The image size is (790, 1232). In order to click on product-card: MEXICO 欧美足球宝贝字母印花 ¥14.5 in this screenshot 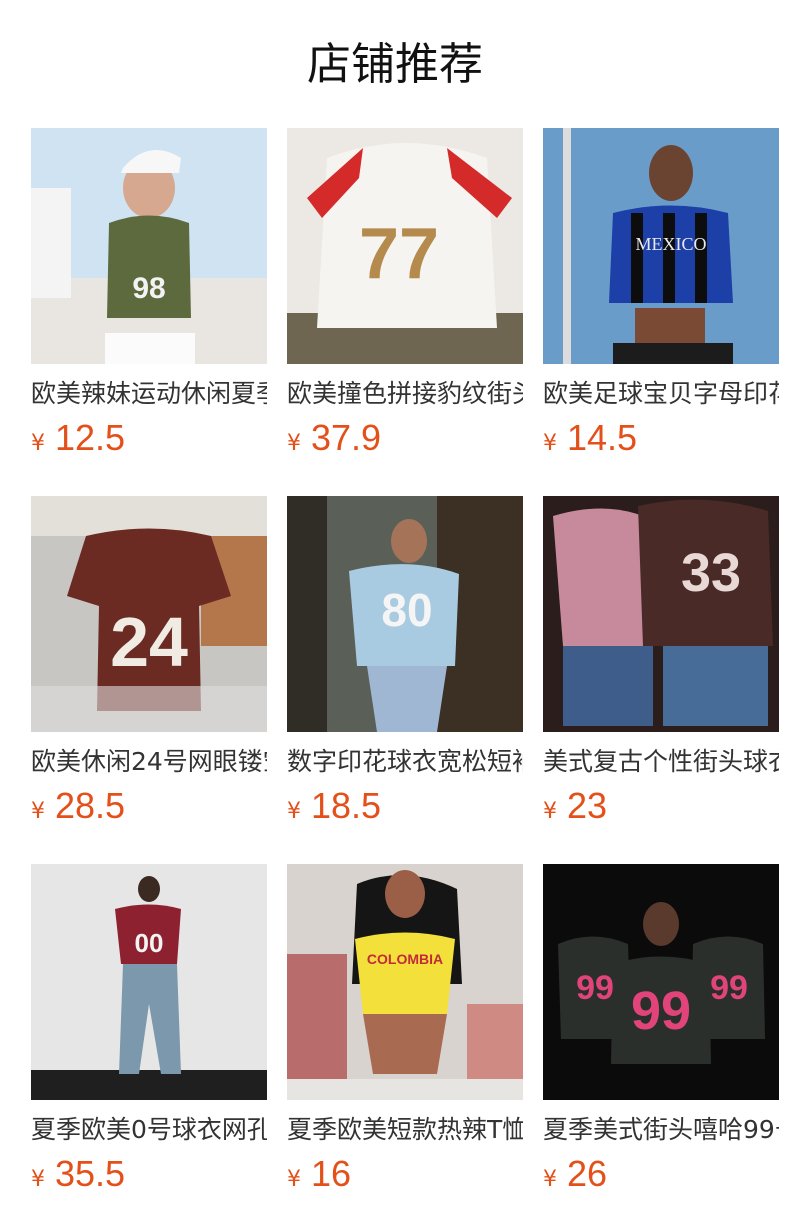, I will do `click(661, 300)`.